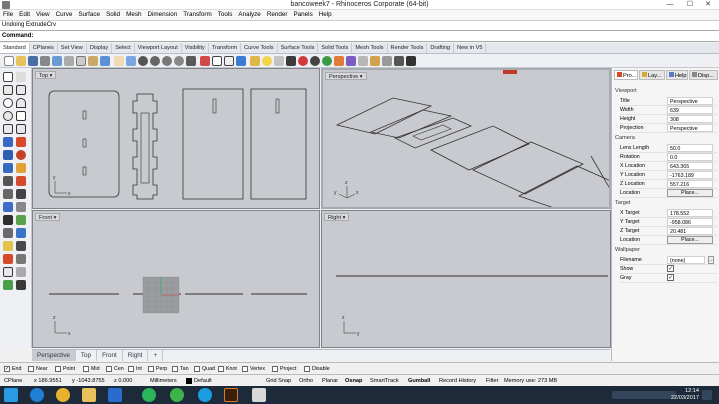 The image size is (719, 404). Describe the element at coordinates (253, 369) in the screenshot. I see `osnap-vertex: Vertex` at that location.